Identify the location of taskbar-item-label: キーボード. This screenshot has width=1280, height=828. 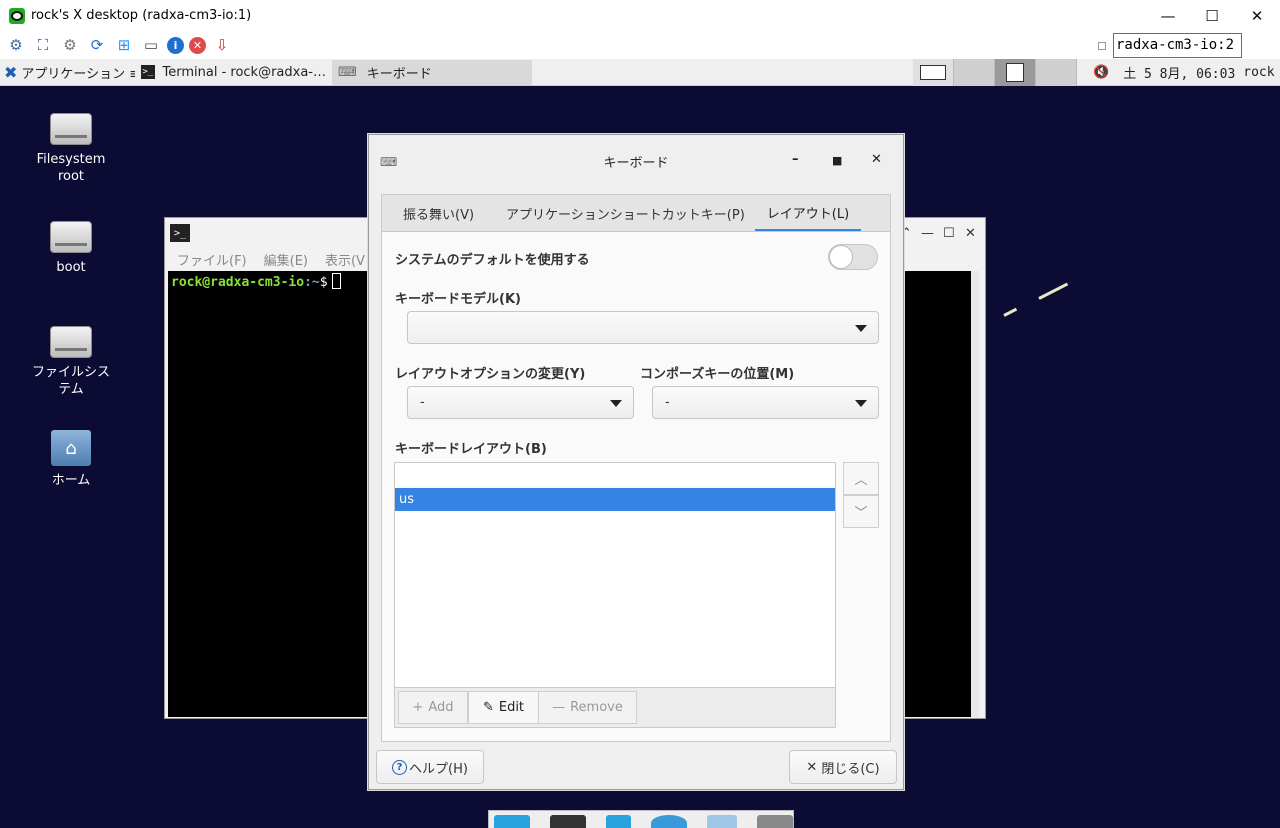
(399, 74).